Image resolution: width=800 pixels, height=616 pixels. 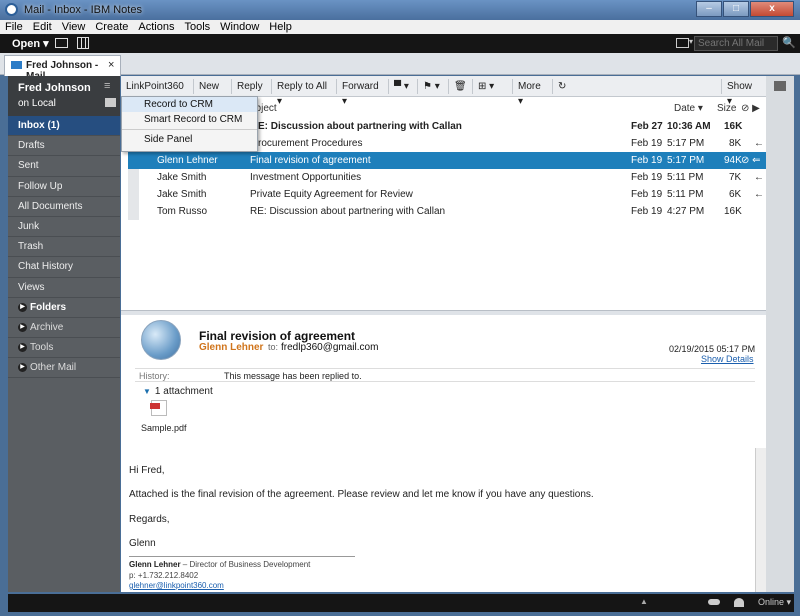 What do you see at coordinates (64, 146) in the screenshot?
I see `sidebar-item-drafts: Drafts` at bounding box center [64, 146].